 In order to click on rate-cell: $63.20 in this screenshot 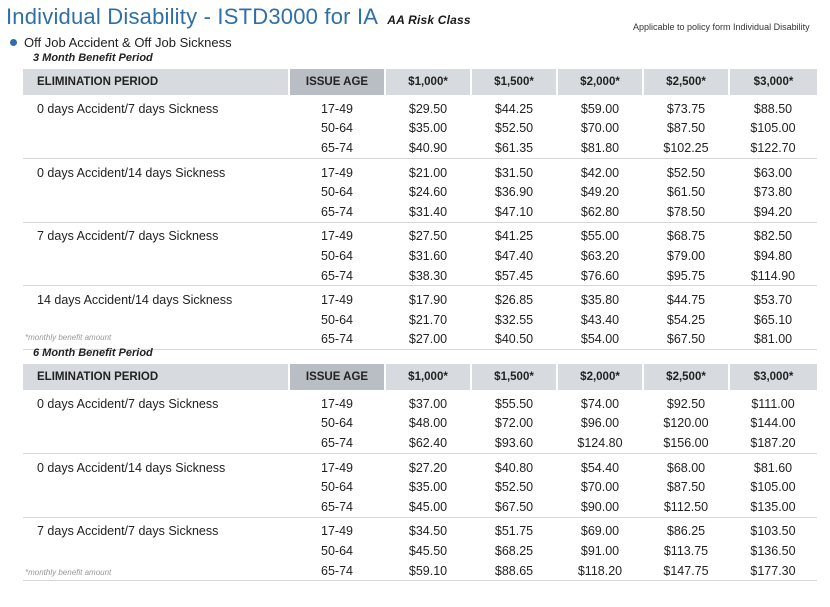, I will do `click(600, 255)`.